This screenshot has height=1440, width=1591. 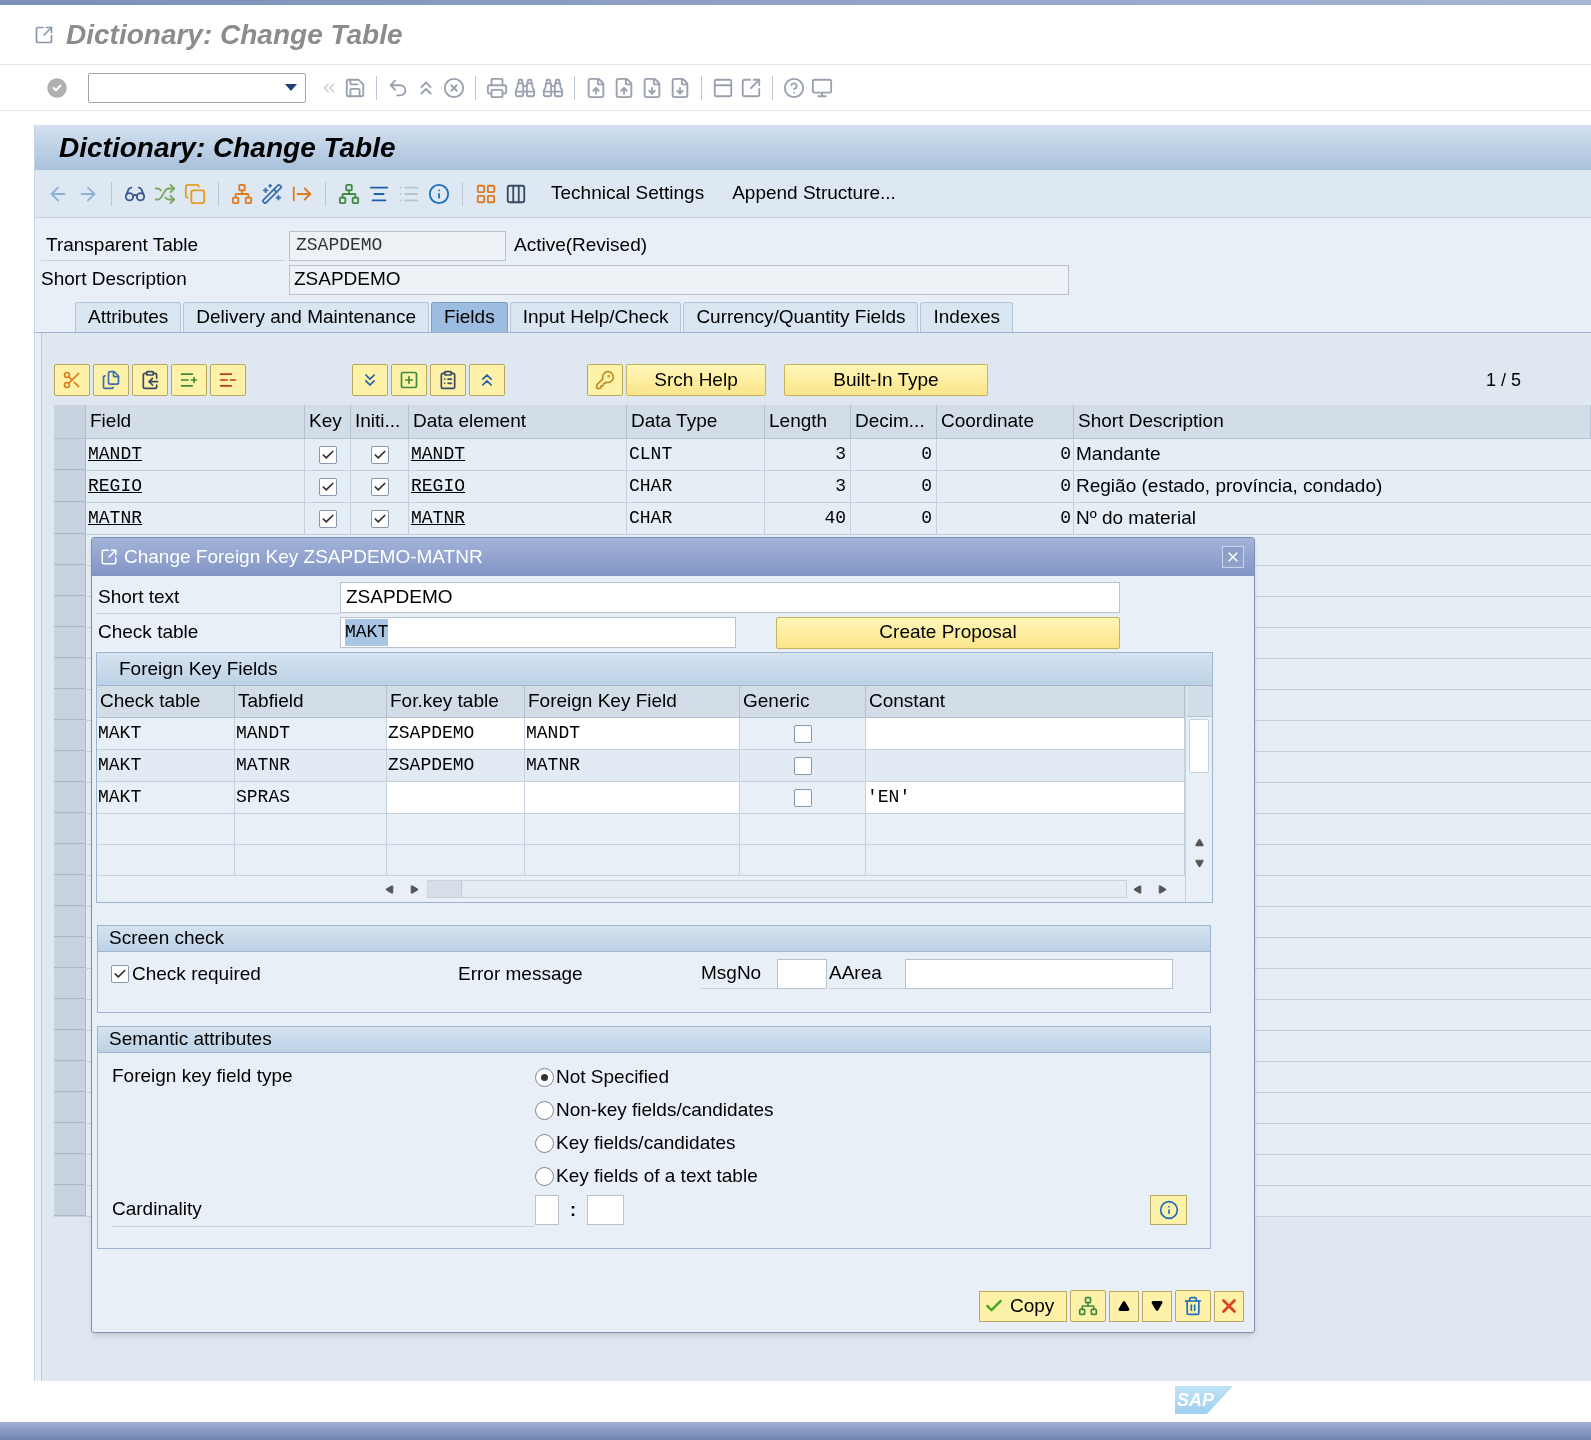 What do you see at coordinates (1199, 842) in the screenshot?
I see `scroll-up-icon` at bounding box center [1199, 842].